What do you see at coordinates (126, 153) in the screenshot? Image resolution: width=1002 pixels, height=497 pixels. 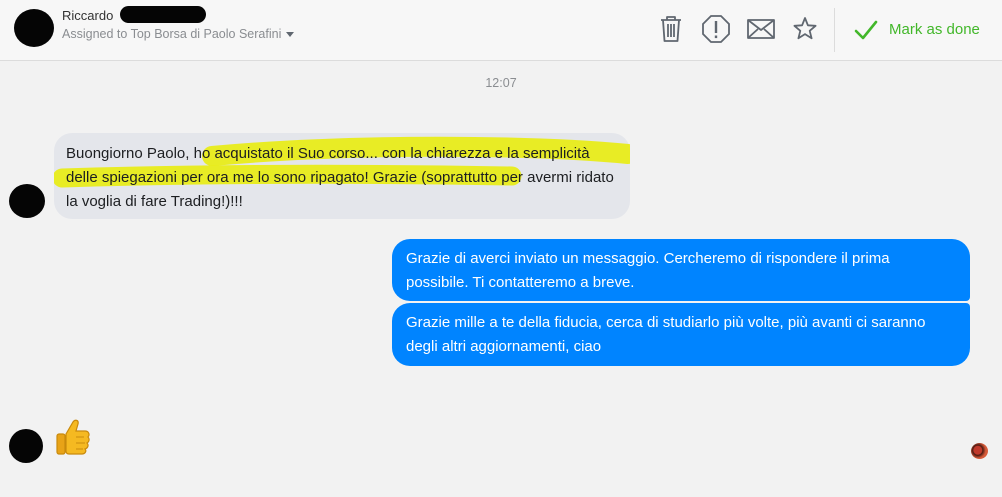 I see `message-text-start: Buongiorno Paolo` at bounding box center [126, 153].